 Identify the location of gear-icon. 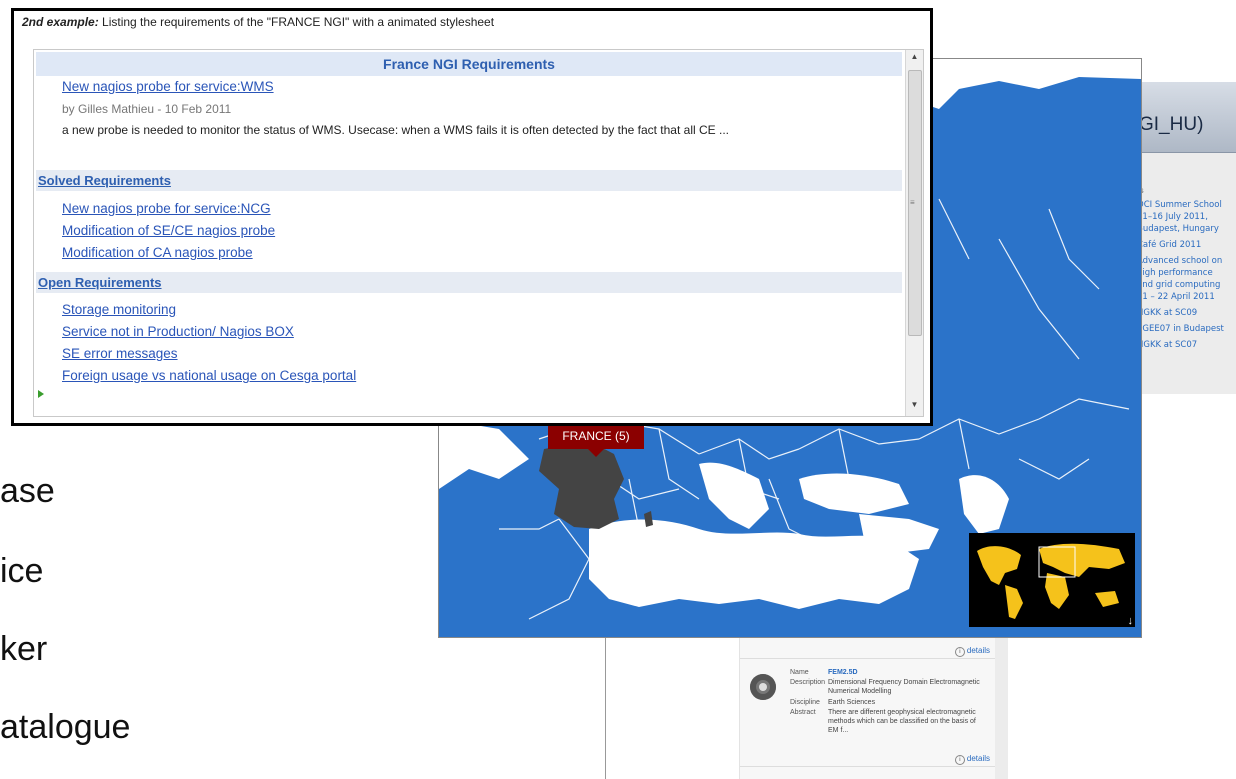
(763, 687).